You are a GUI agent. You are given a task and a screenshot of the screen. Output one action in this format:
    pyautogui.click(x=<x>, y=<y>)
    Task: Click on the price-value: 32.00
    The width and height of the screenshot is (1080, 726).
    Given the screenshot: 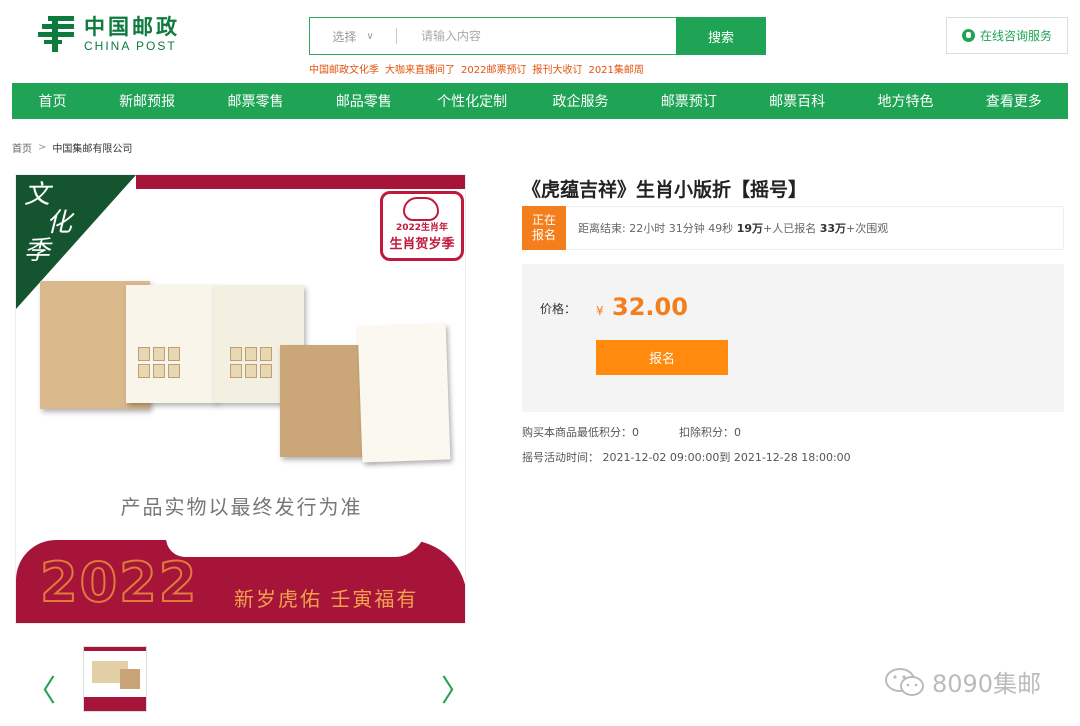 What is the action you would take?
    pyautogui.click(x=650, y=307)
    